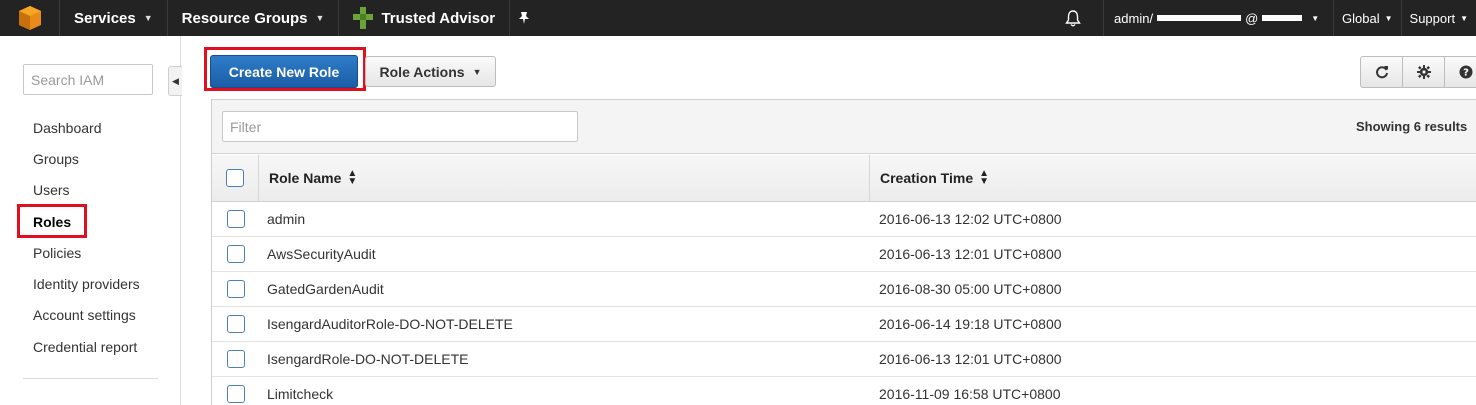  What do you see at coordinates (1252, 18) in the screenshot?
I see `account-at: @` at bounding box center [1252, 18].